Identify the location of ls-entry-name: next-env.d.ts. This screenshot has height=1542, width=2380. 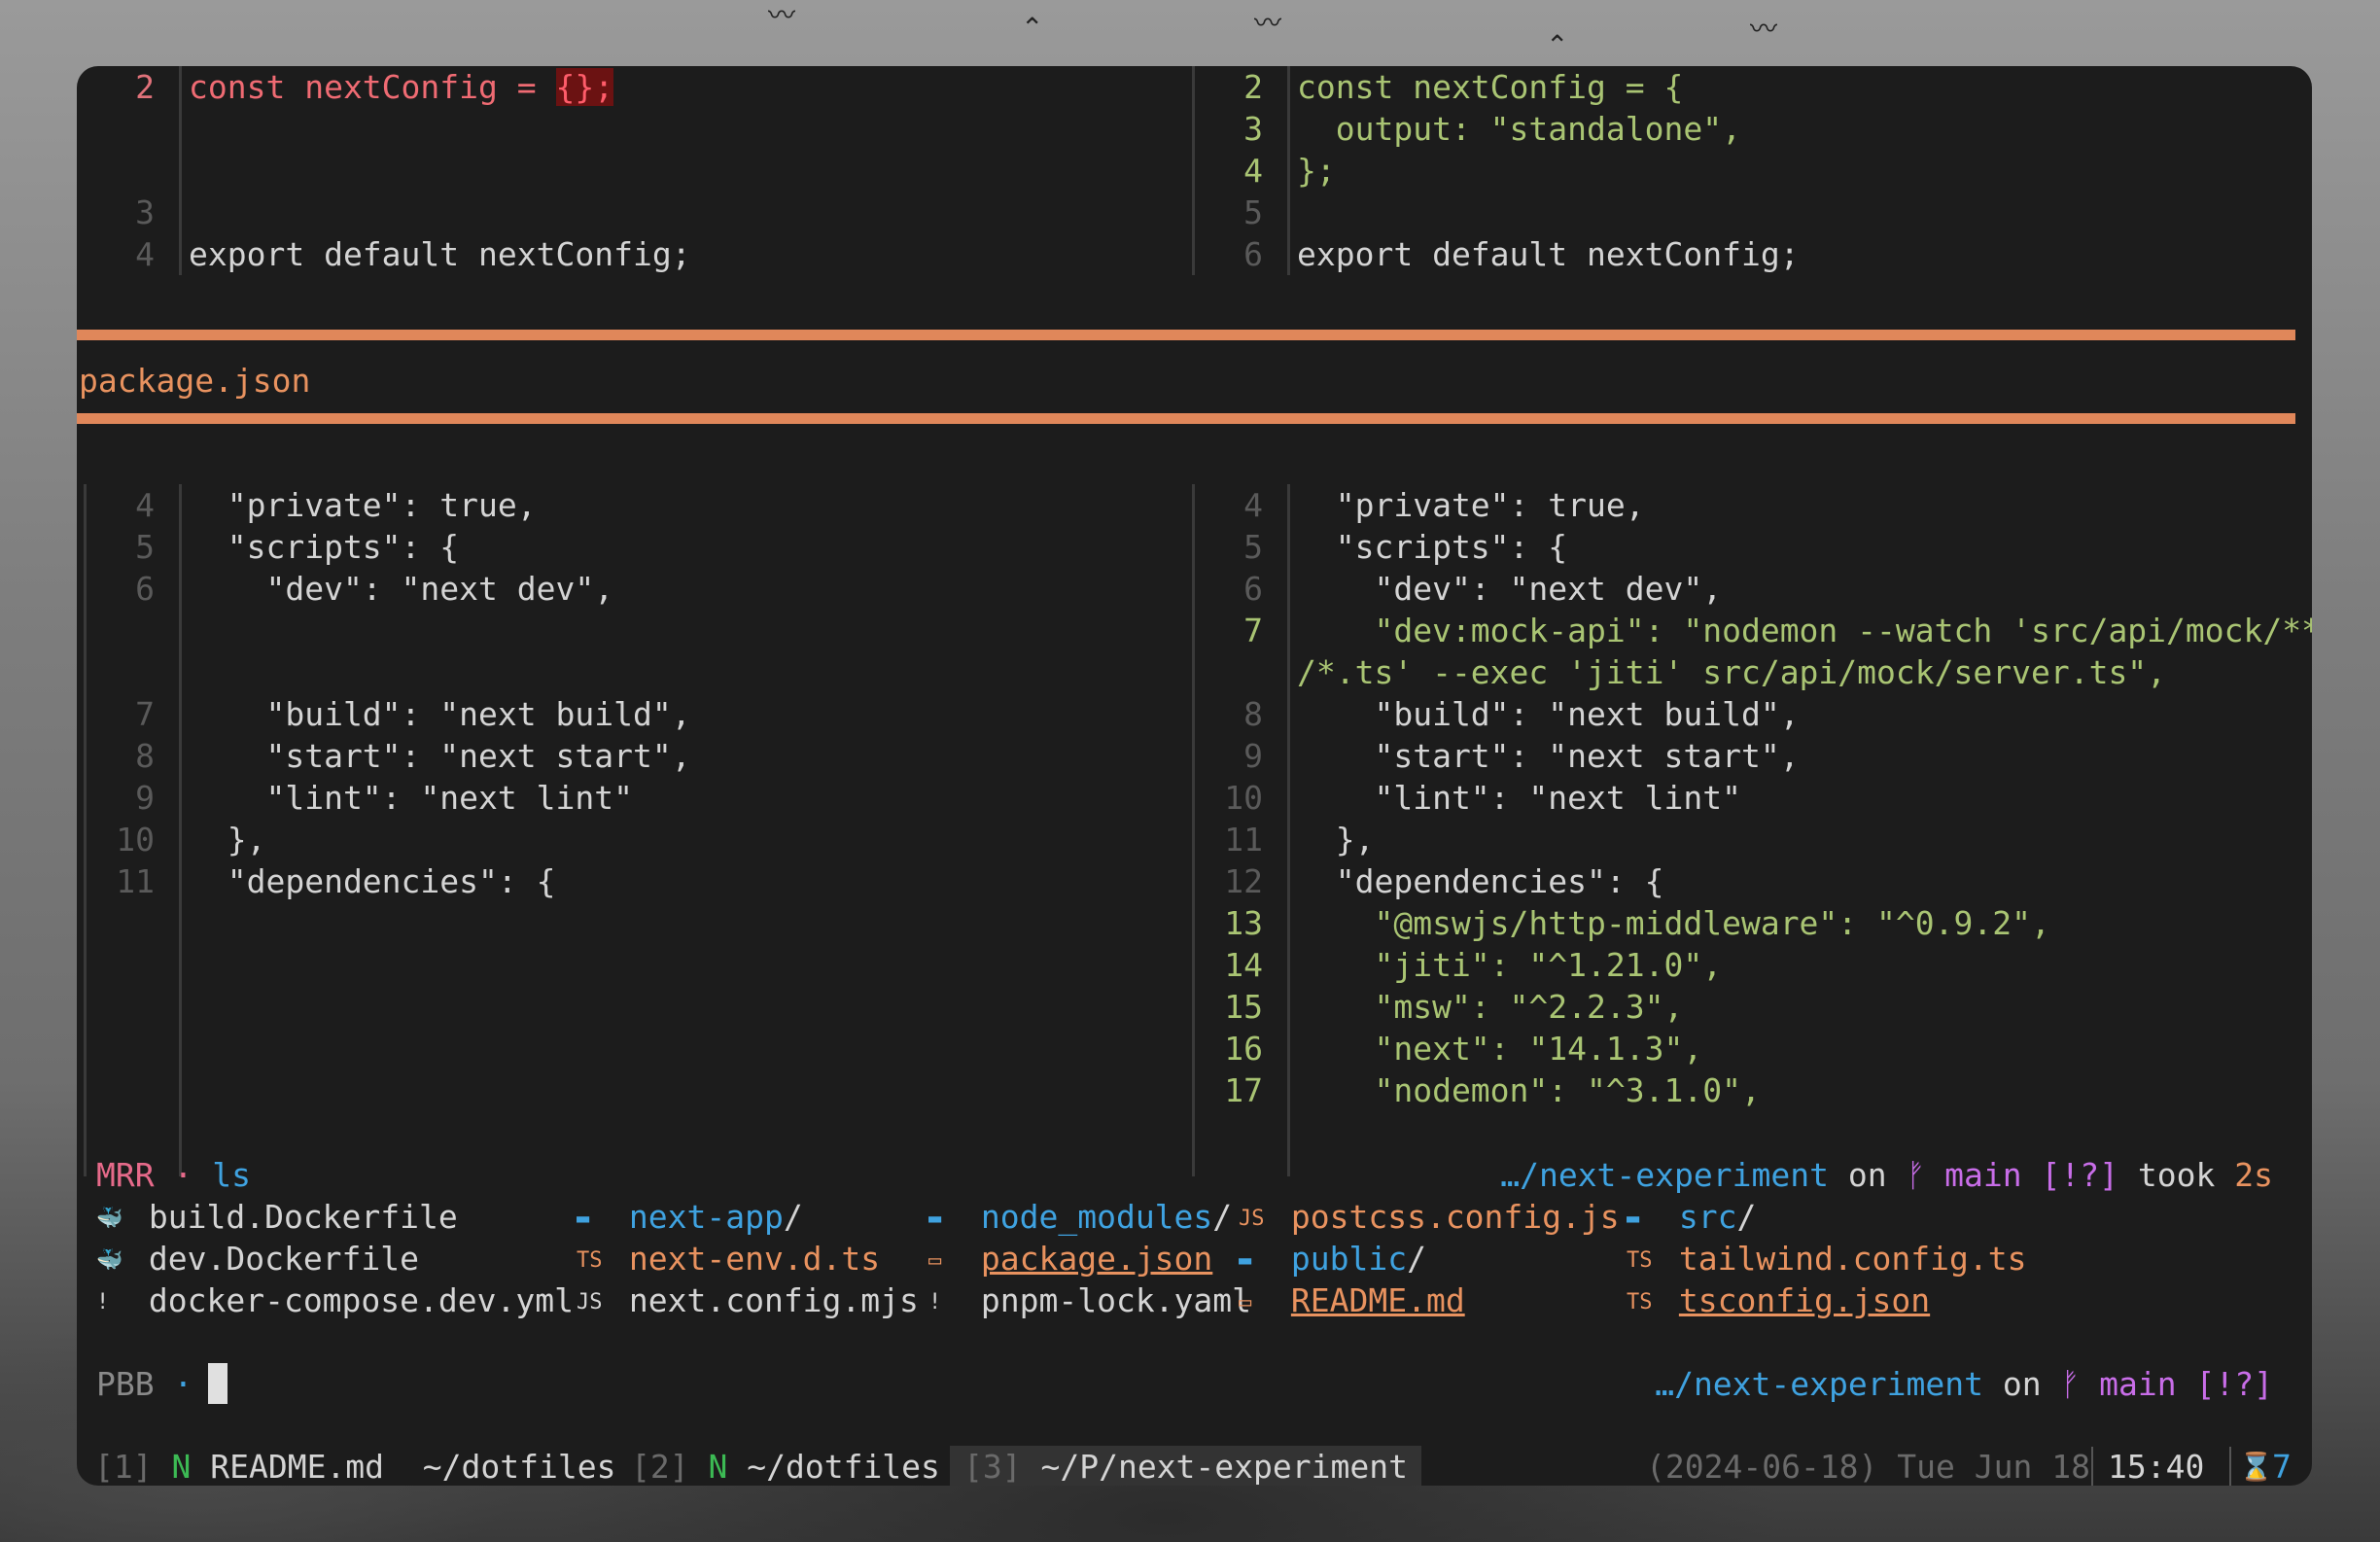
(754, 1259).